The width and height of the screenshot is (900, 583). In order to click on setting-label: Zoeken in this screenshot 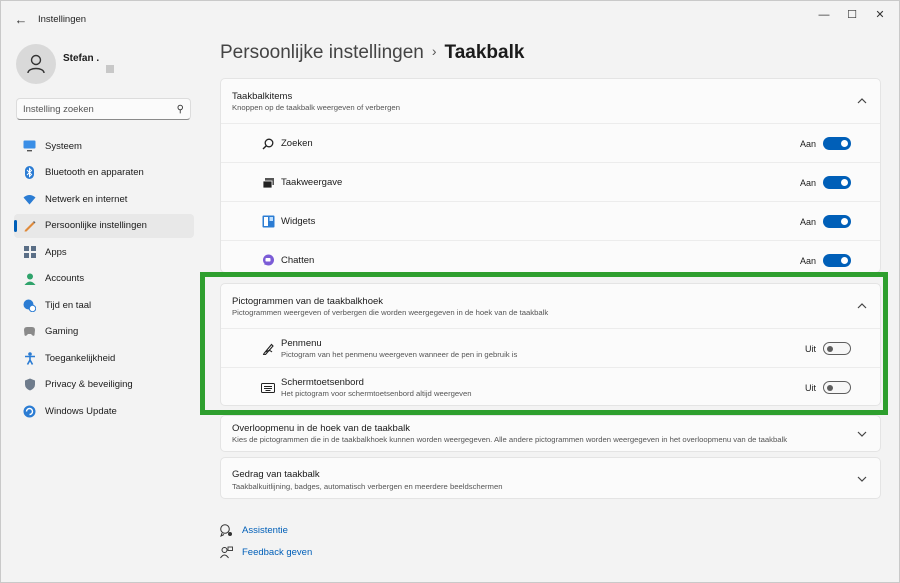, I will do `click(297, 143)`.